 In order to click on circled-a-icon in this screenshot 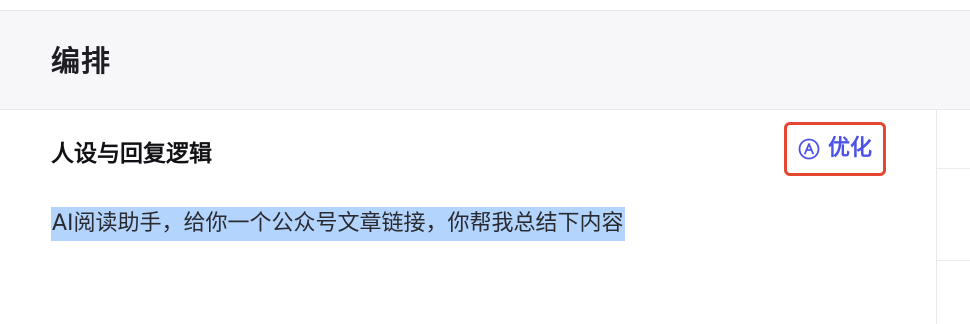, I will do `click(809, 149)`.